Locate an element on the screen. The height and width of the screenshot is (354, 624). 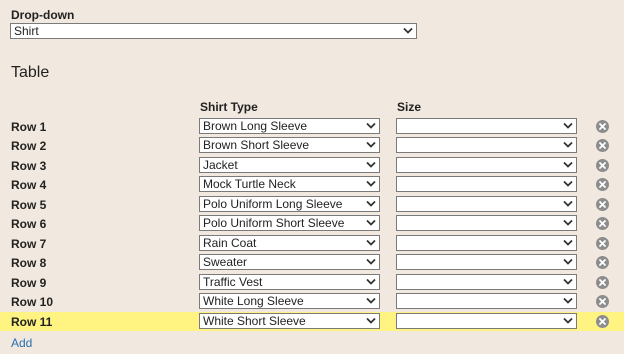
shirt-type-value: Traffic Vest is located at coordinates (233, 282).